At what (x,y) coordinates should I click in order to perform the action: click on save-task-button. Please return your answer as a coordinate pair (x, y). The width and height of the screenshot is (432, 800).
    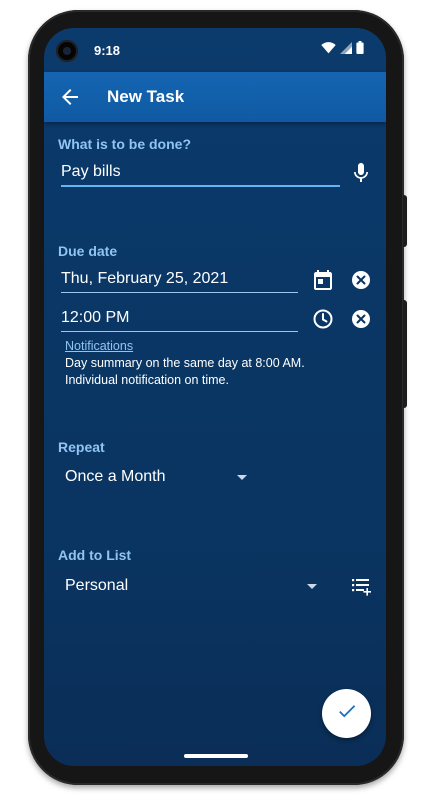
    Looking at the image, I should click on (346, 713).